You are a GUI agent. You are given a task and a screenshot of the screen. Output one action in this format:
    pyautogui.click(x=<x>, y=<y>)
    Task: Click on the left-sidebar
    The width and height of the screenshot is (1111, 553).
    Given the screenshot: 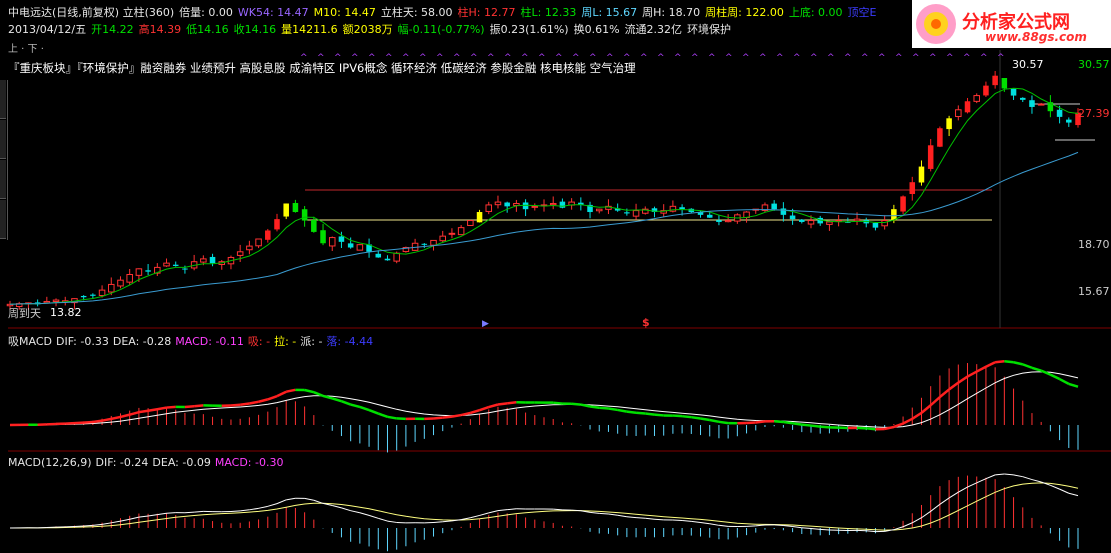 What is the action you would take?
    pyautogui.click(x=4, y=160)
    